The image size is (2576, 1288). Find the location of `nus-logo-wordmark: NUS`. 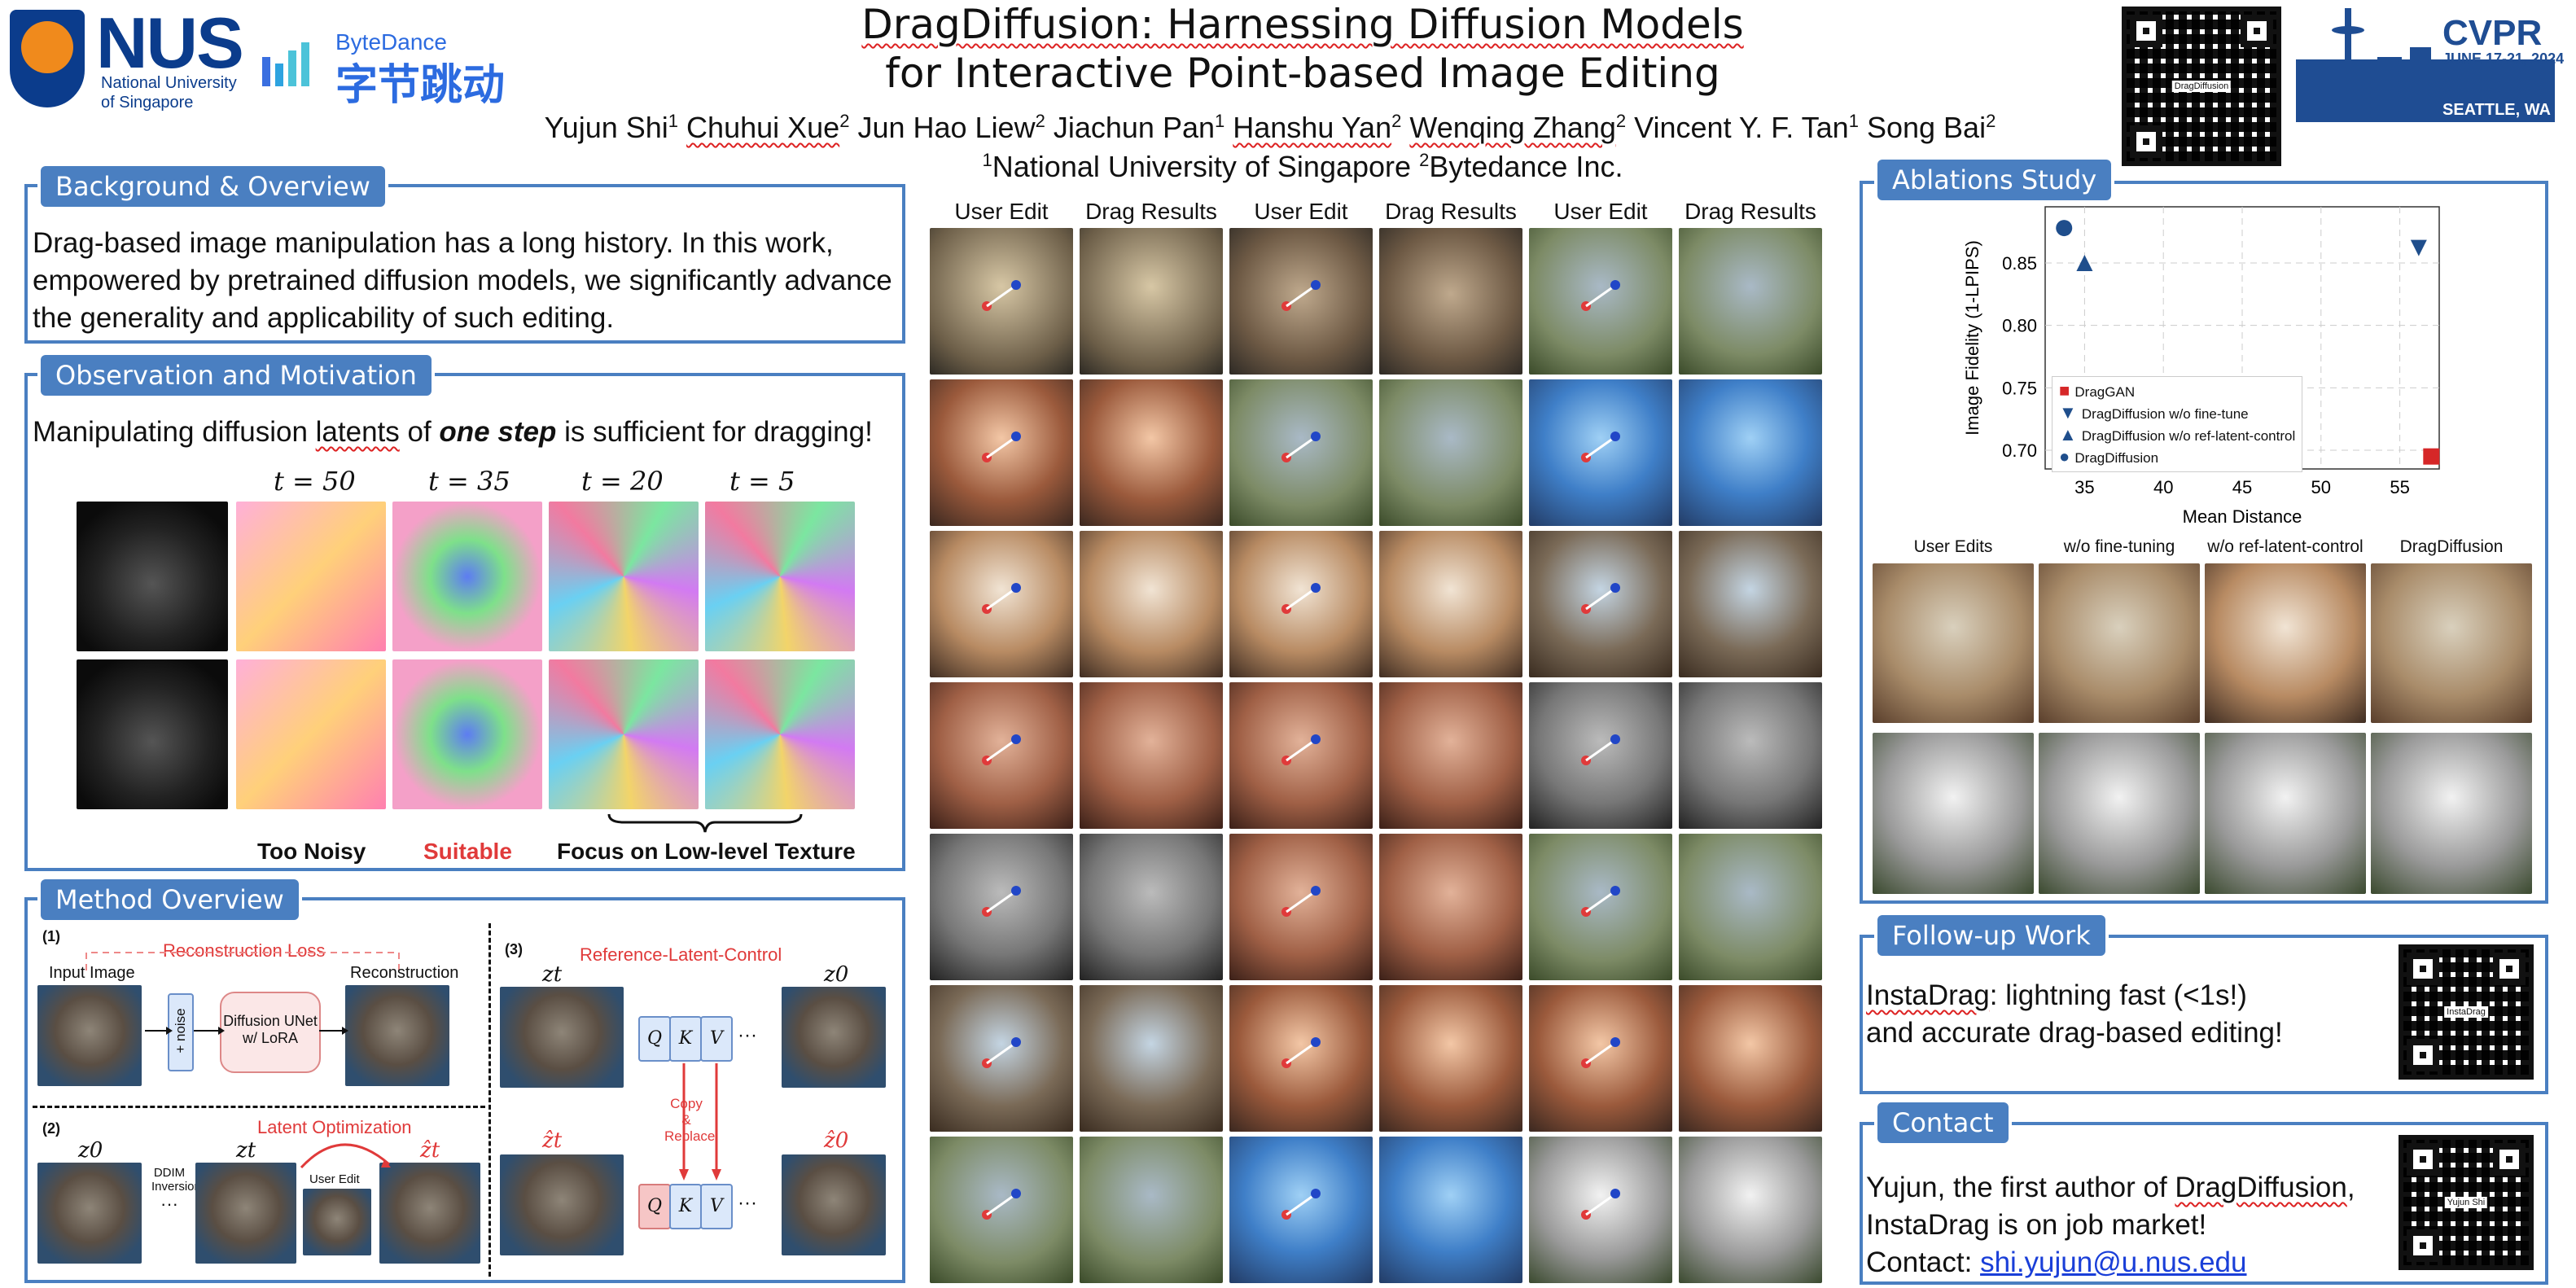

nus-logo-wordmark: NUS is located at coordinates (170, 42).